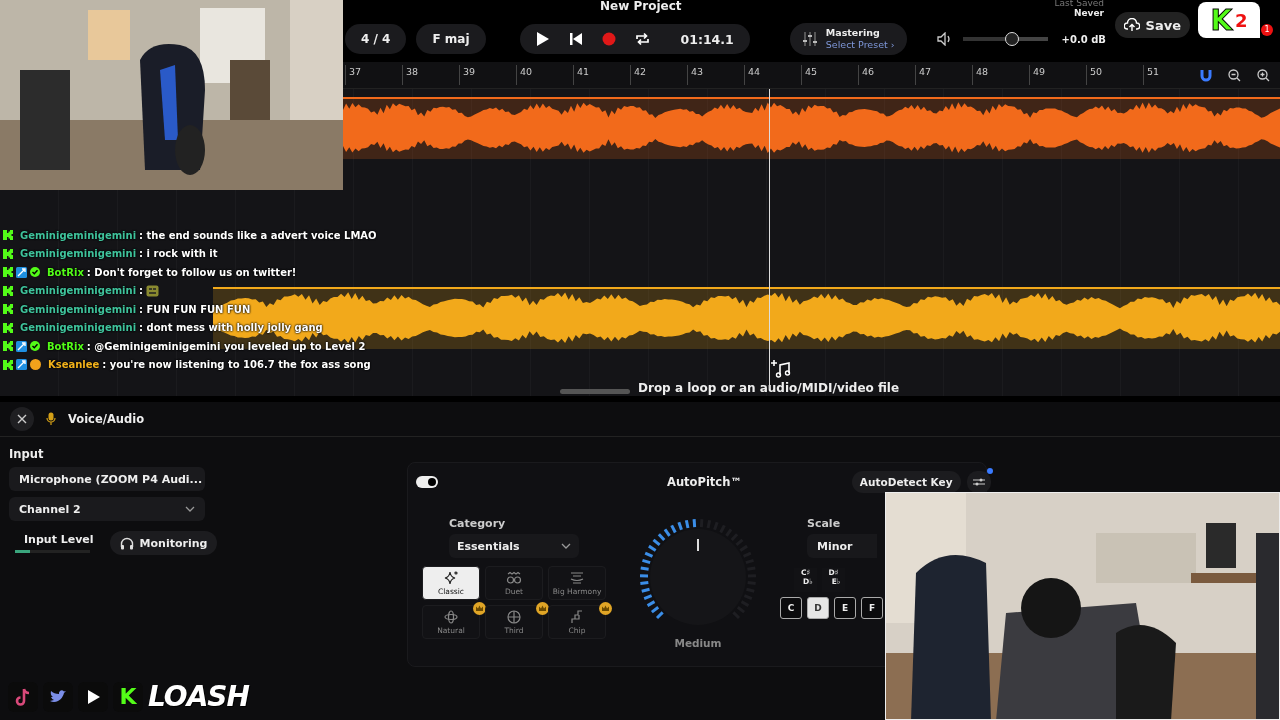 The width and height of the screenshot is (1280, 720). What do you see at coordinates (477, 523) in the screenshot?
I see `category-label: Category` at bounding box center [477, 523].